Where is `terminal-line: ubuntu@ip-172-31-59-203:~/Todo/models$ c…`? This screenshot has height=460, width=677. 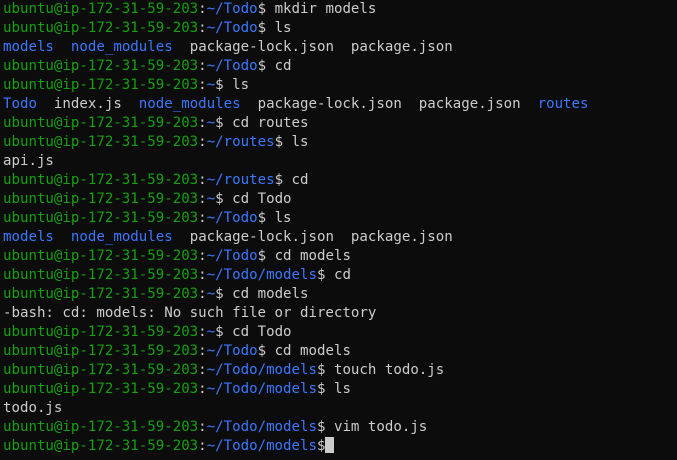 terminal-line: ubuntu@ip-172-31-59-203:~/Todo/models$ c… is located at coordinates (340, 275).